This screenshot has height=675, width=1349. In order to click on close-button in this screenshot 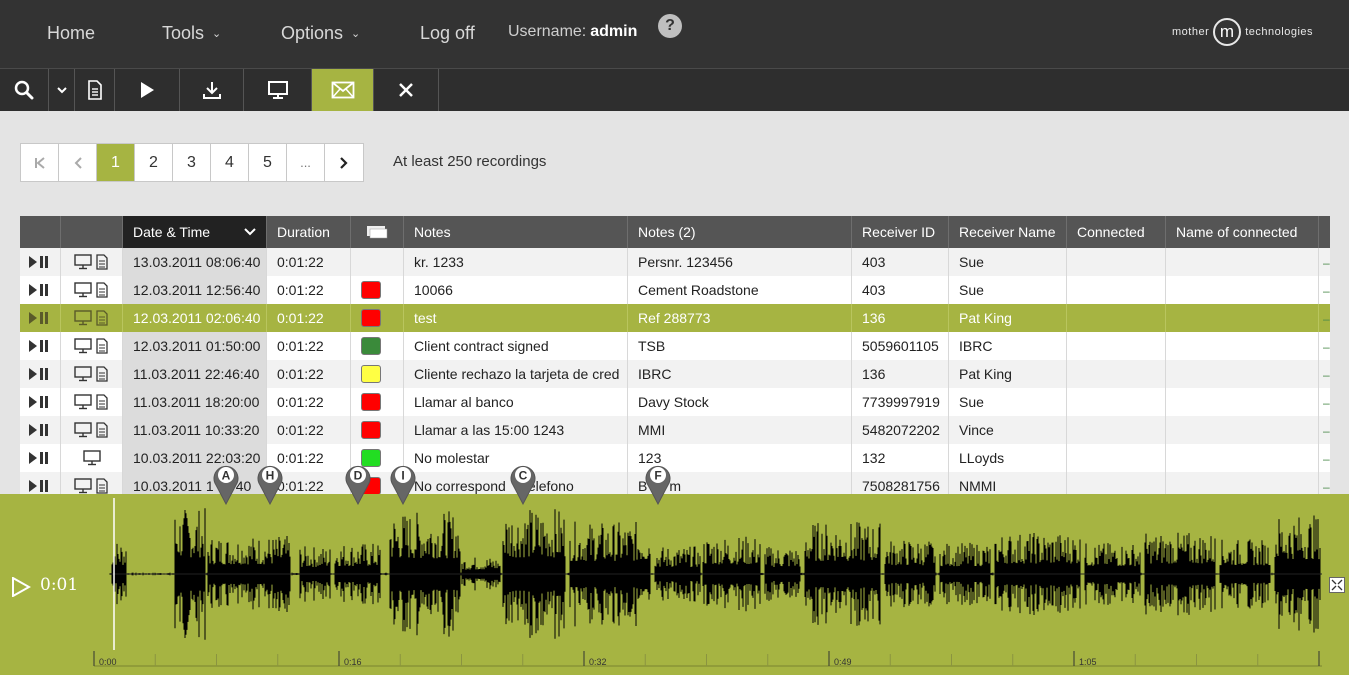, I will do `click(406, 90)`.